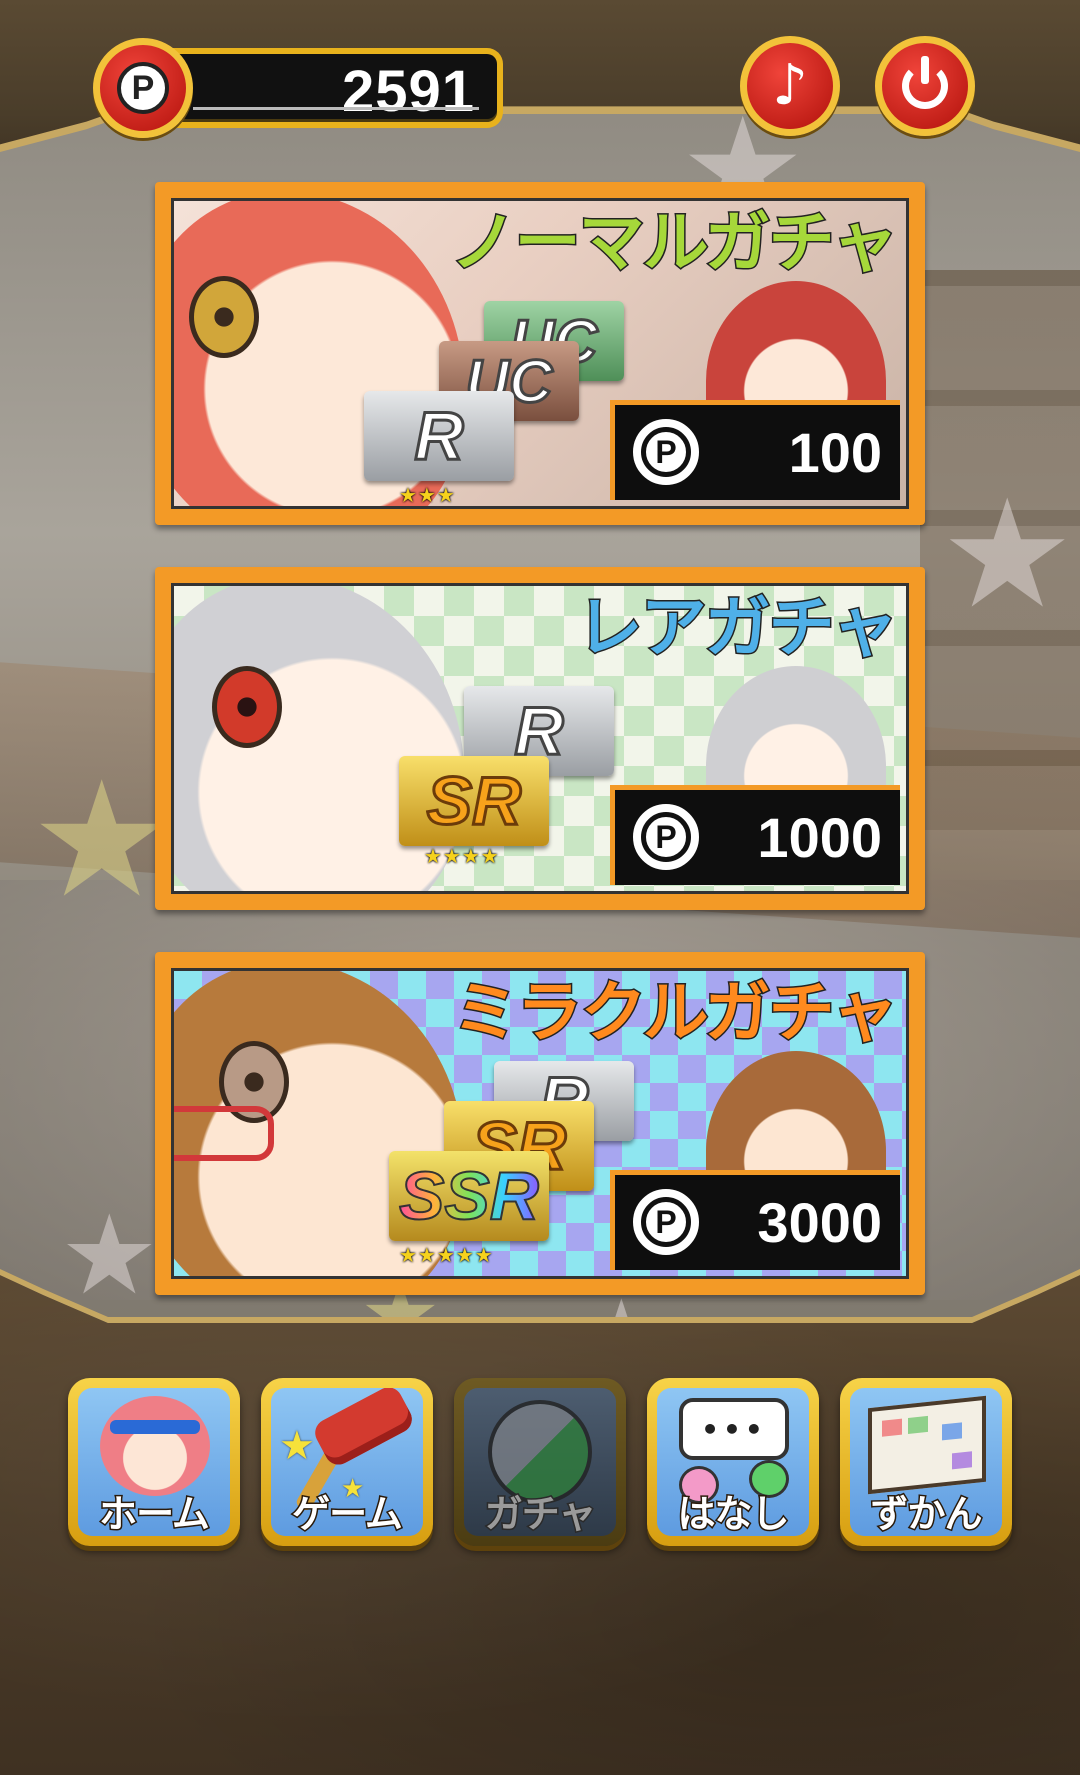  I want to click on book-icon, so click(927, 1445).